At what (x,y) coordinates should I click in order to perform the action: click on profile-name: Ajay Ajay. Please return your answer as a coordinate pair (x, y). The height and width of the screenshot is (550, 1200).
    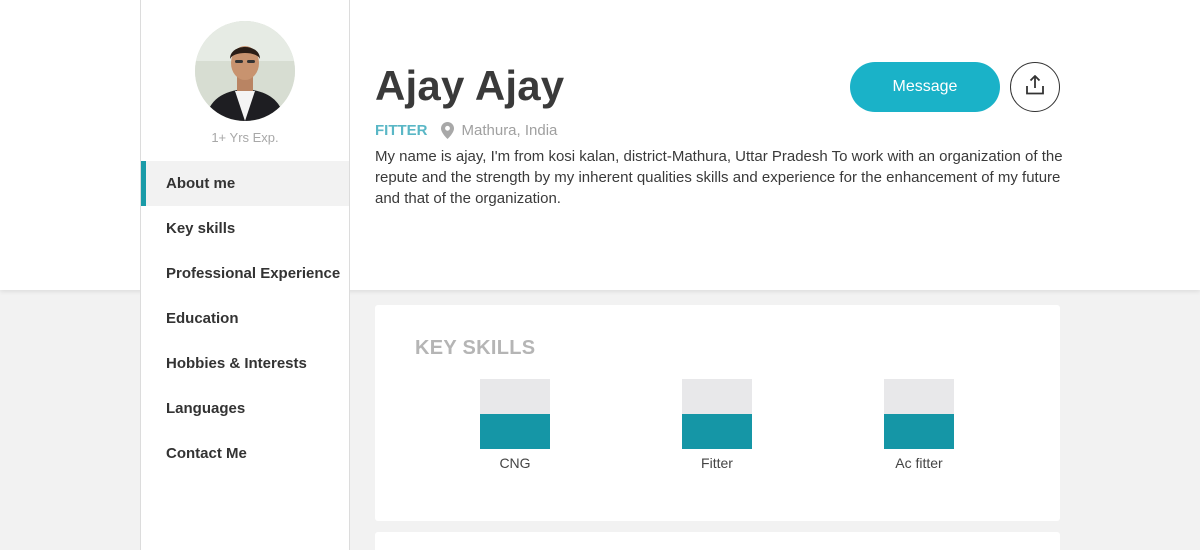
    Looking at the image, I should click on (470, 85).